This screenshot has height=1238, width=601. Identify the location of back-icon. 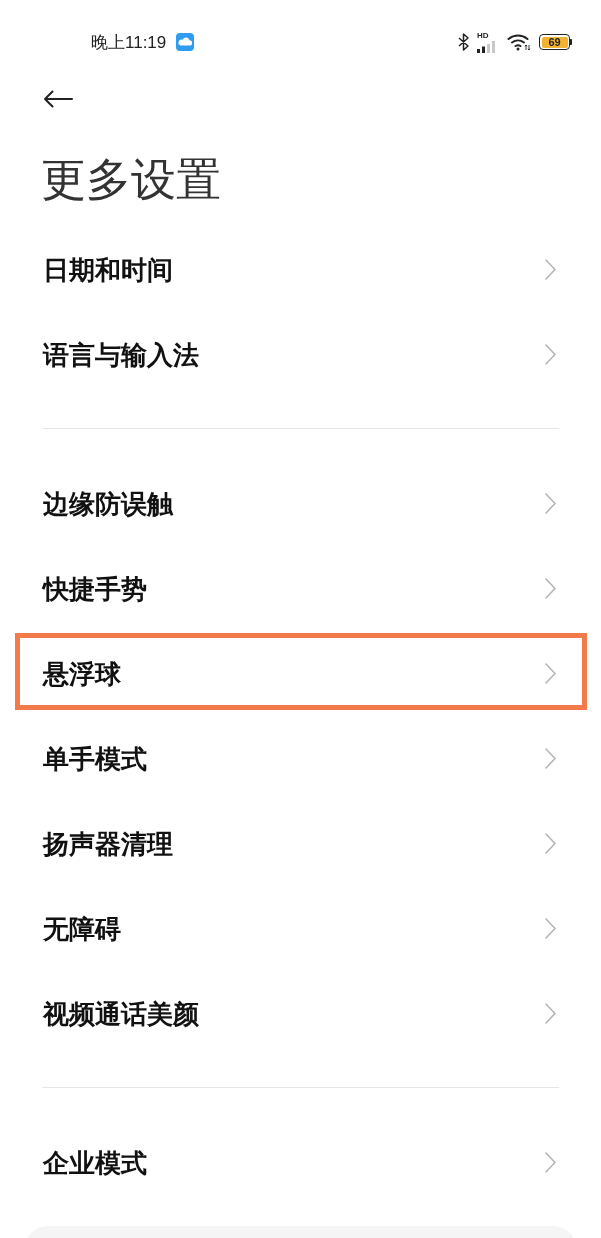
(58, 99).